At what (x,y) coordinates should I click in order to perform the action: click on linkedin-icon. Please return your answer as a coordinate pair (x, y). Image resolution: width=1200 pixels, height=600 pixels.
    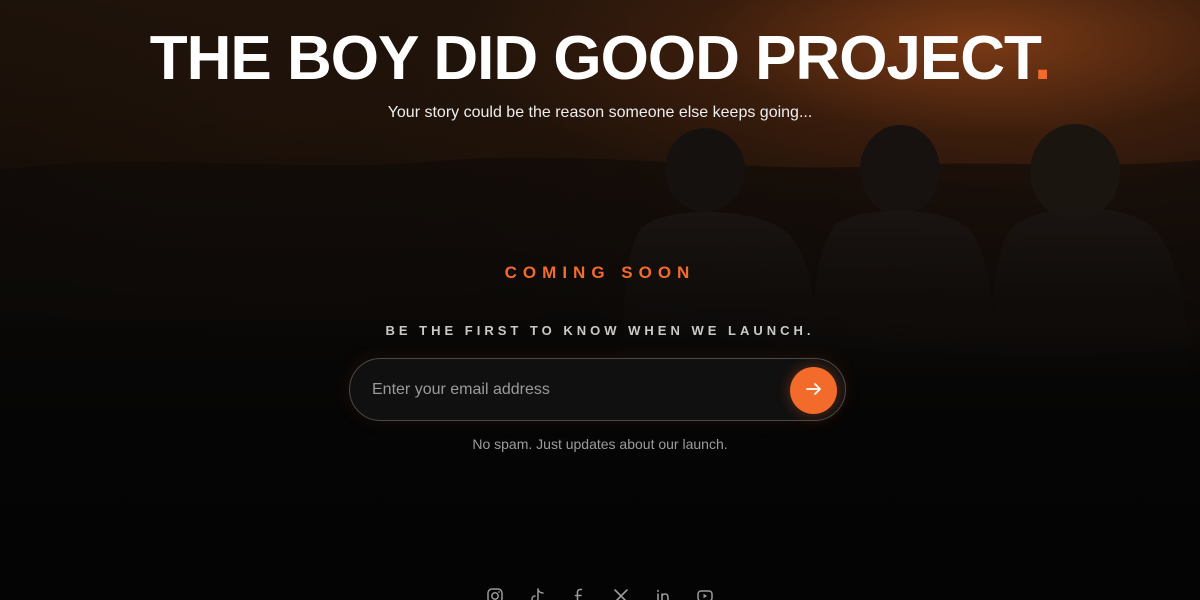
    Looking at the image, I should click on (663, 593).